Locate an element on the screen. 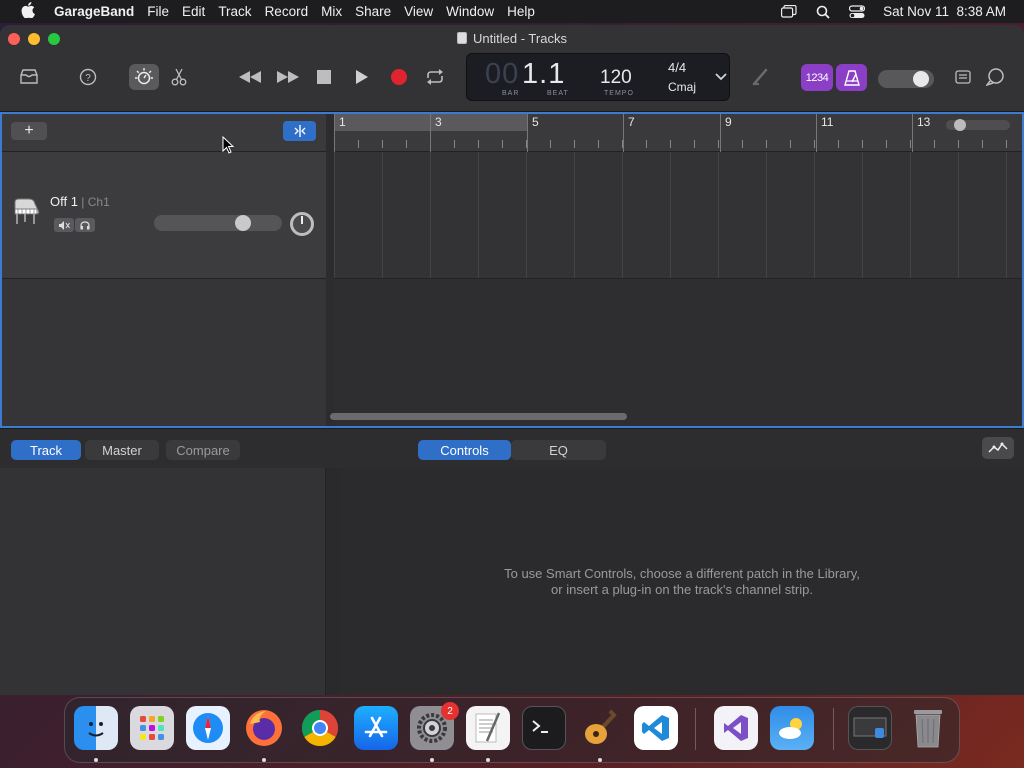 The image size is (1024, 768). control-center-icon is located at coordinates (857, 11).